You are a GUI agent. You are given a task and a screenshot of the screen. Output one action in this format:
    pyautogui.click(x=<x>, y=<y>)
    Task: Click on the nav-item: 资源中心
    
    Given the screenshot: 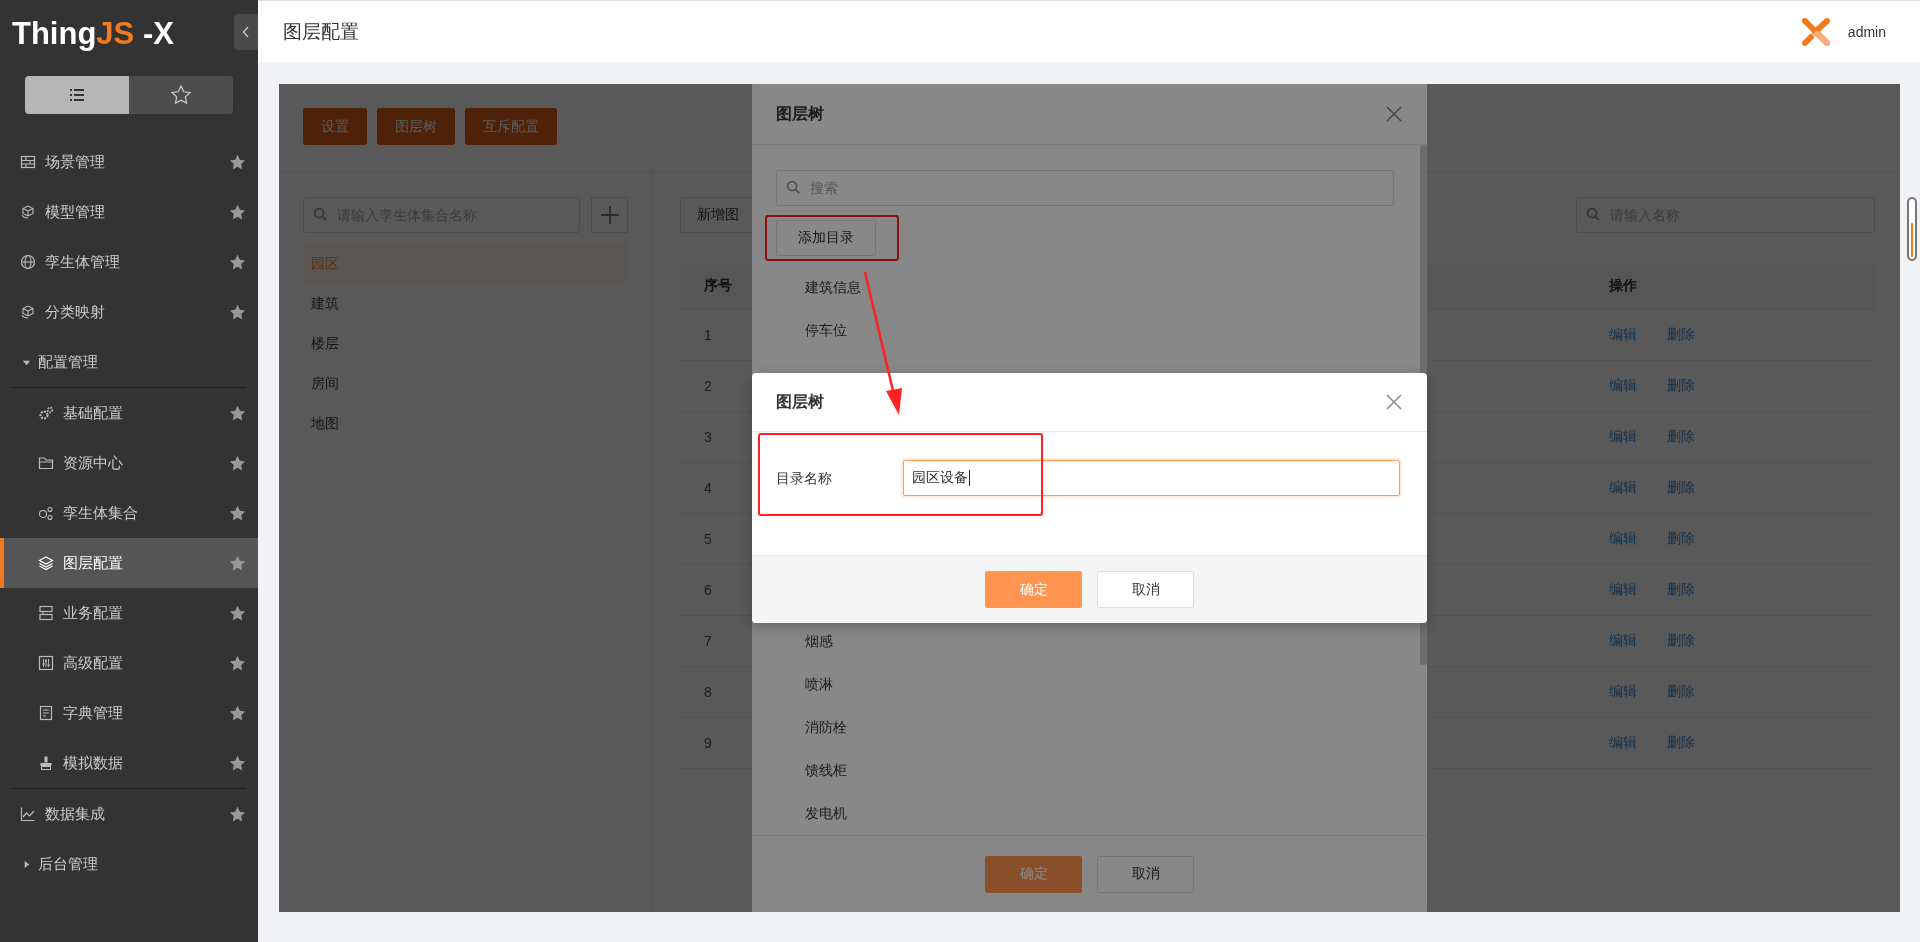 What is the action you would take?
    pyautogui.click(x=129, y=463)
    